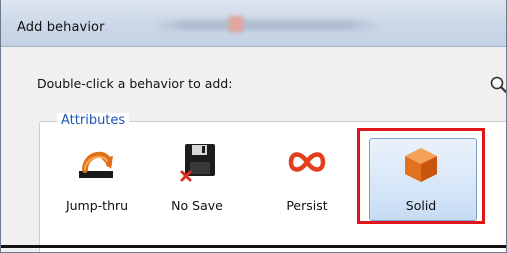  I want to click on search-icon, so click(498, 84).